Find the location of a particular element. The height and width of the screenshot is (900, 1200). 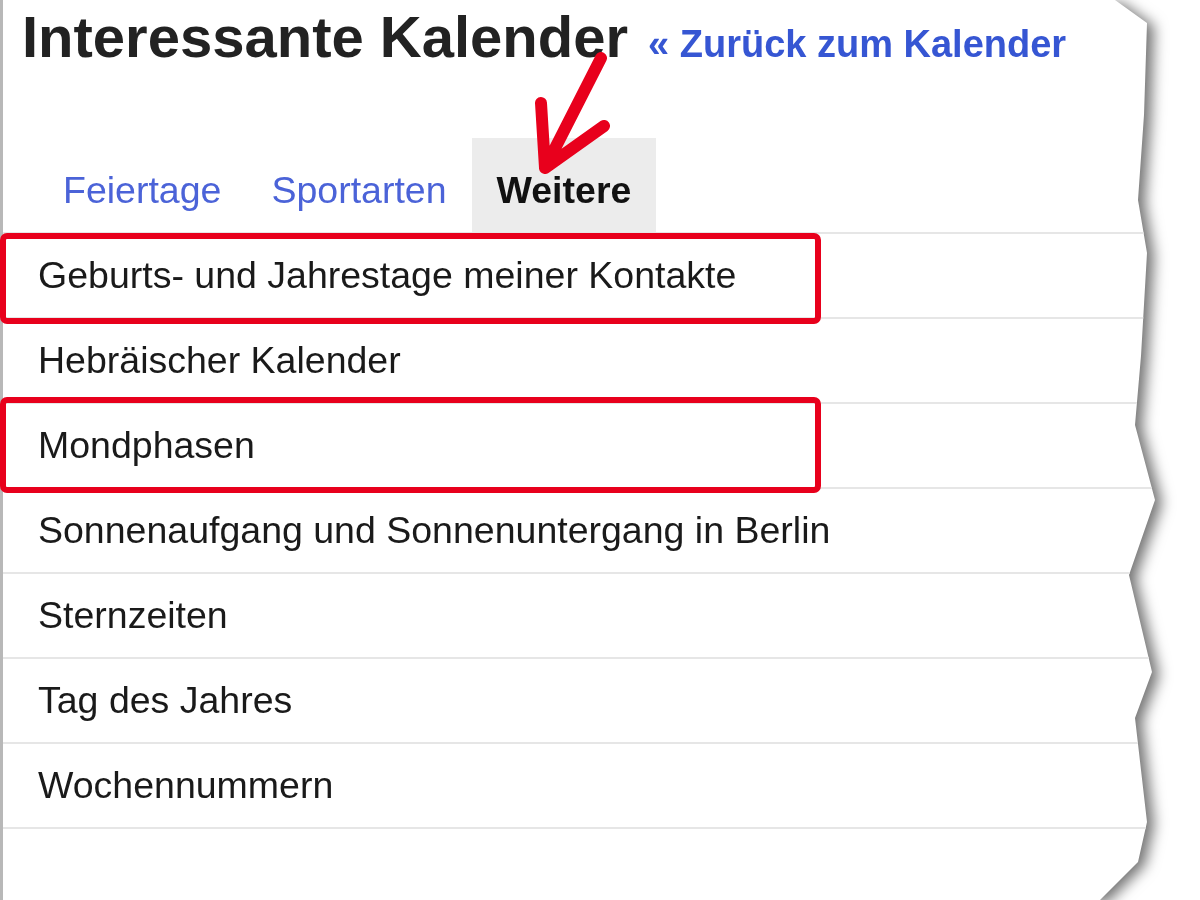

tab: Weitere is located at coordinates (564, 185).